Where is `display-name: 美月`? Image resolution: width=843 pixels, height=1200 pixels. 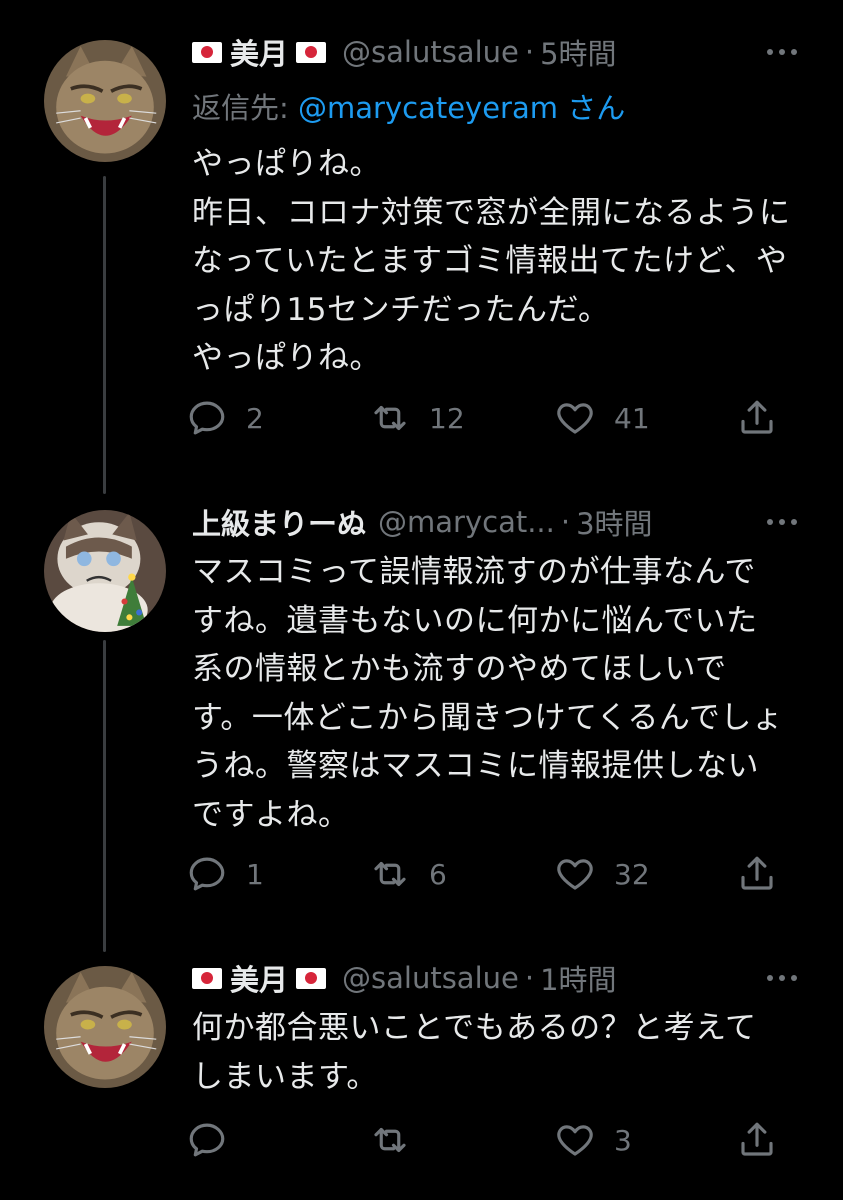
display-name: 美月 is located at coordinates (259, 978).